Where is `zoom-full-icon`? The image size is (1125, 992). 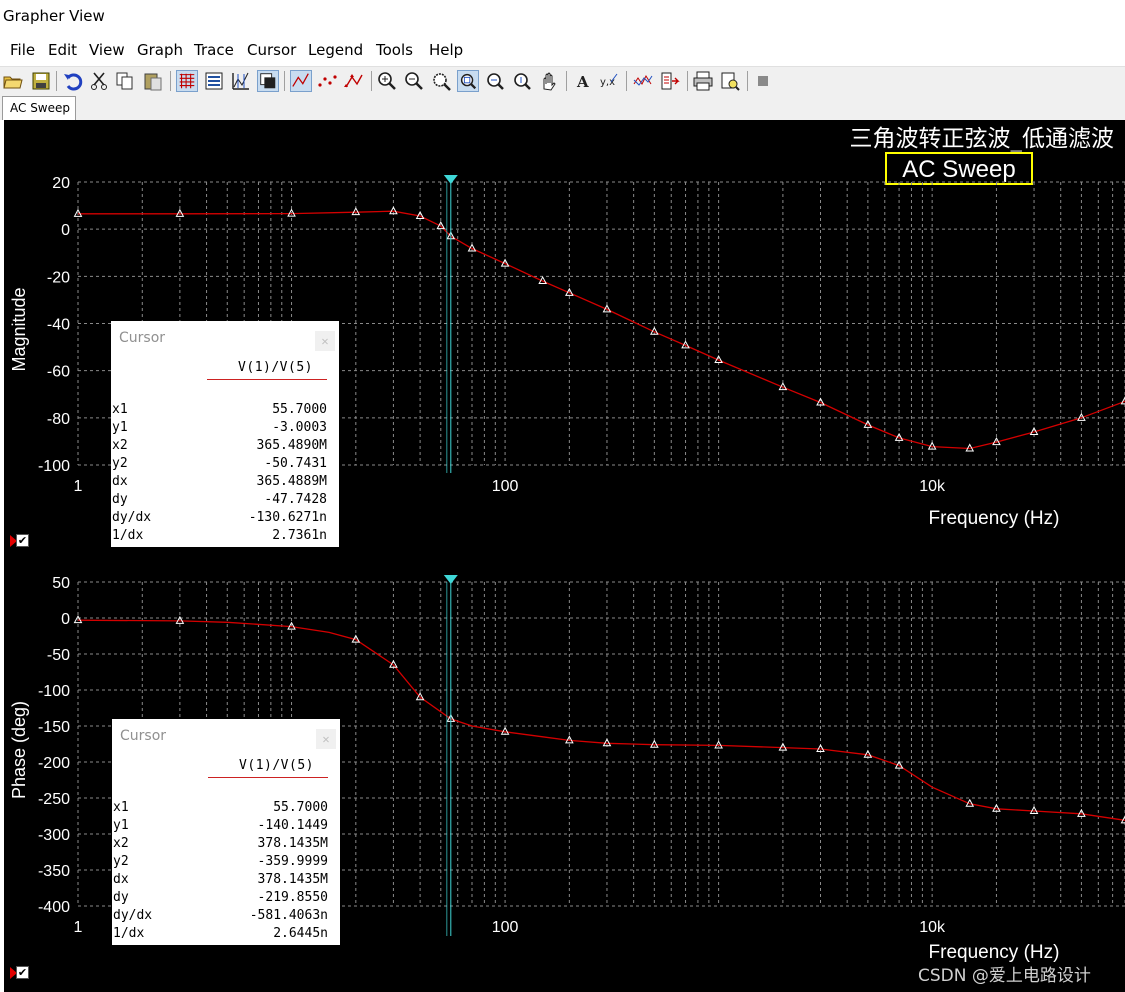
zoom-full-icon is located at coordinates (468, 81).